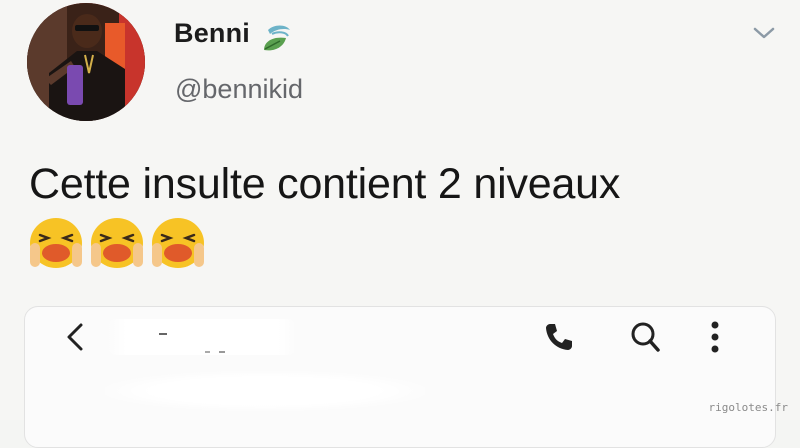 Image resolution: width=800 pixels, height=448 pixels. What do you see at coordinates (645, 337) in the screenshot?
I see `search-icon` at bounding box center [645, 337].